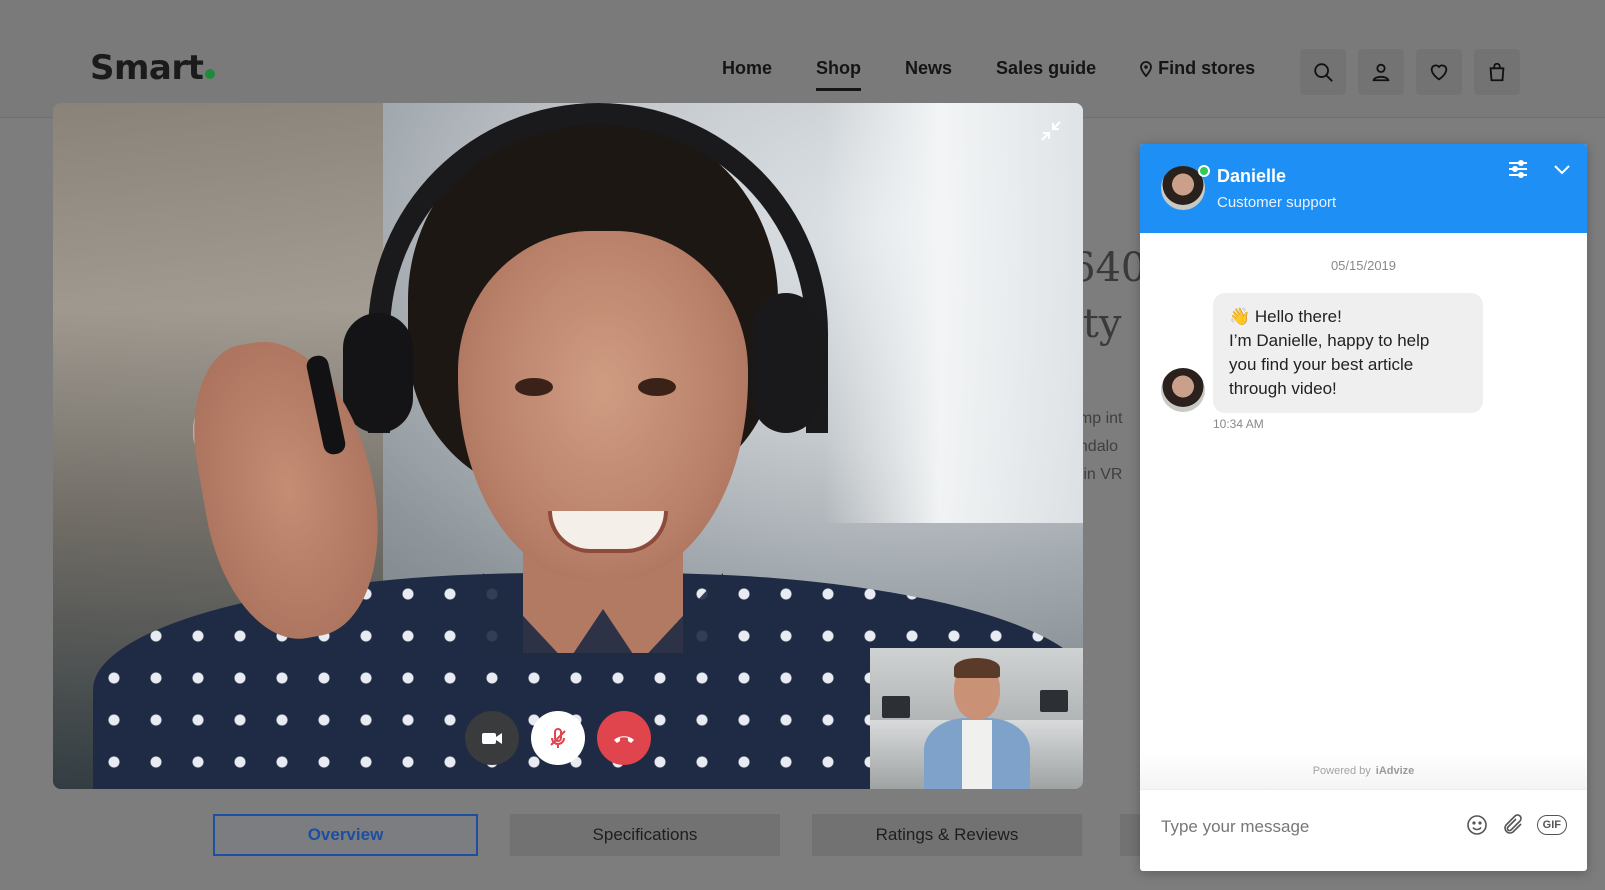 This screenshot has width=1605, height=890. What do you see at coordinates (976, 718) in the screenshot?
I see `self-view-video` at bounding box center [976, 718].